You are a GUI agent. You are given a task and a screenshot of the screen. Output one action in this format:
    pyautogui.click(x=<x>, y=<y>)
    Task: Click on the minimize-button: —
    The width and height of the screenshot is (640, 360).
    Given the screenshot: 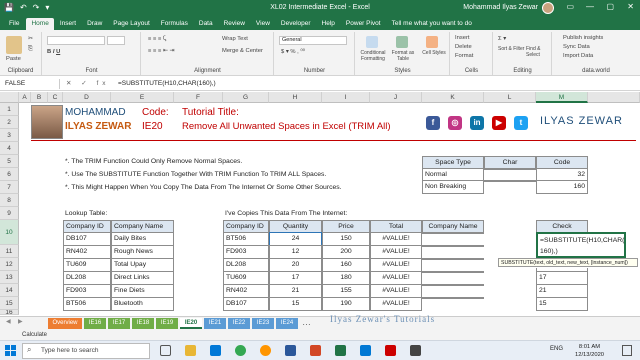 What is the action you would take?
    pyautogui.click(x=590, y=6)
    